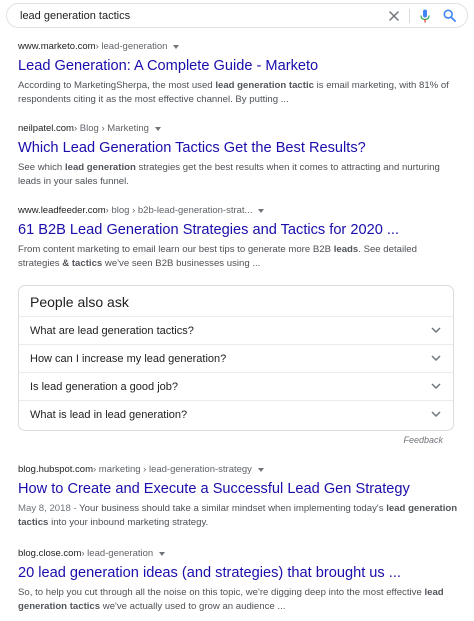 The image size is (474, 621). Describe the element at coordinates (41, 167) in the screenshot. I see `snippet-text: See which` at that location.